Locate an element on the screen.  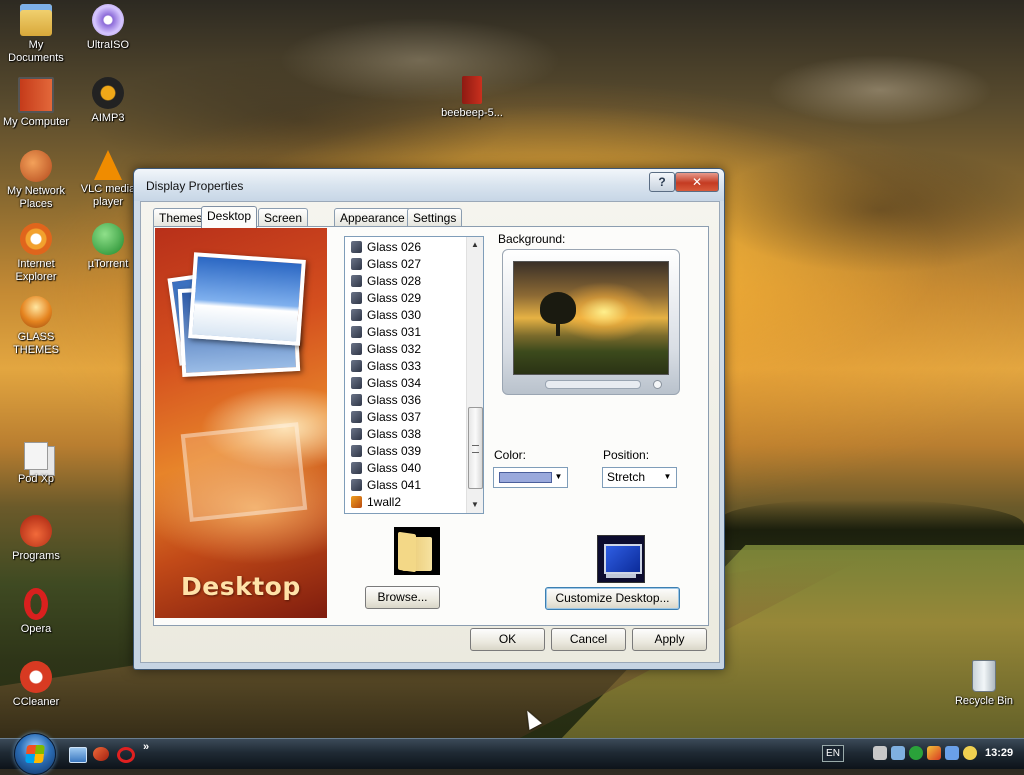
desktop-icon-label: CCleaner is located at coordinates (36, 702).